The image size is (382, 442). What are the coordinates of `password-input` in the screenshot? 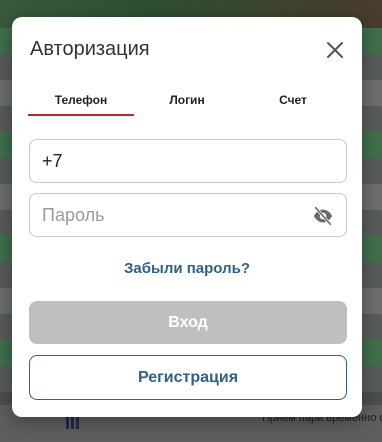 It's located at (188, 215).